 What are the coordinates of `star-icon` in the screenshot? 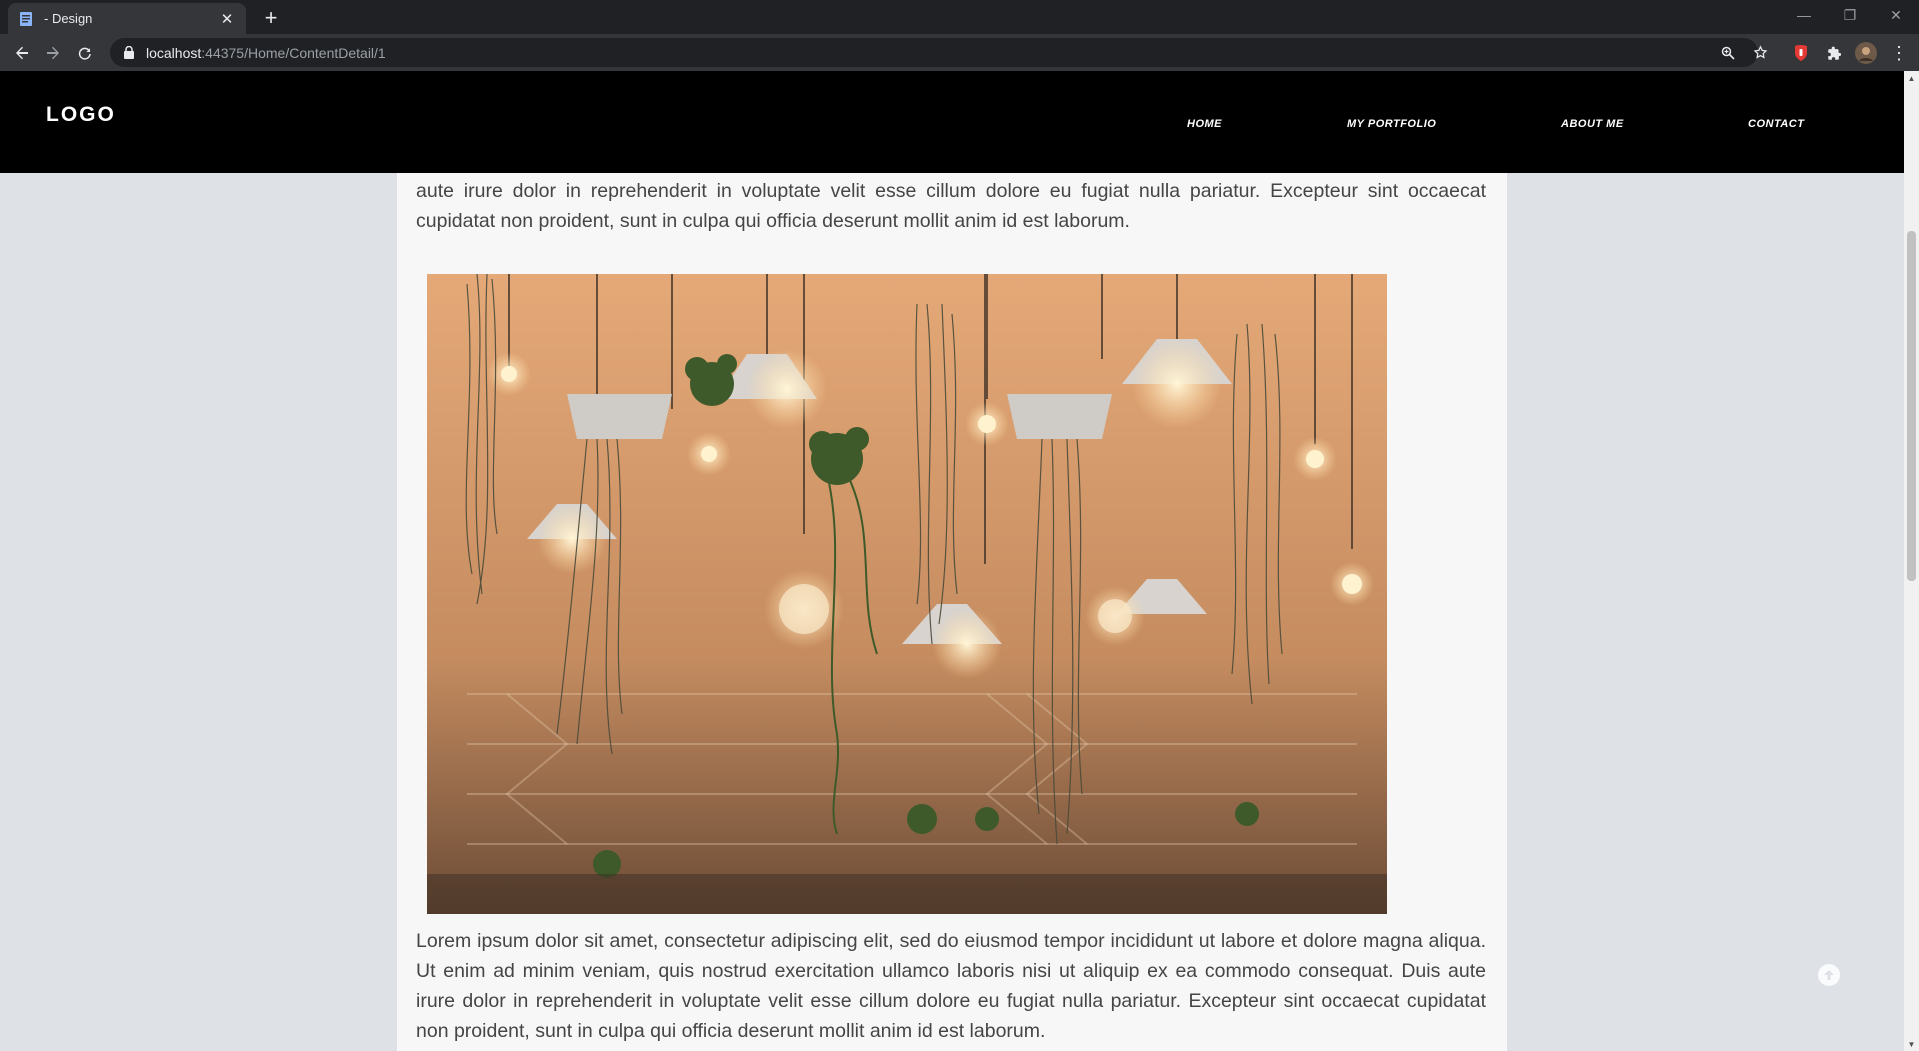 It's located at (1760, 52).